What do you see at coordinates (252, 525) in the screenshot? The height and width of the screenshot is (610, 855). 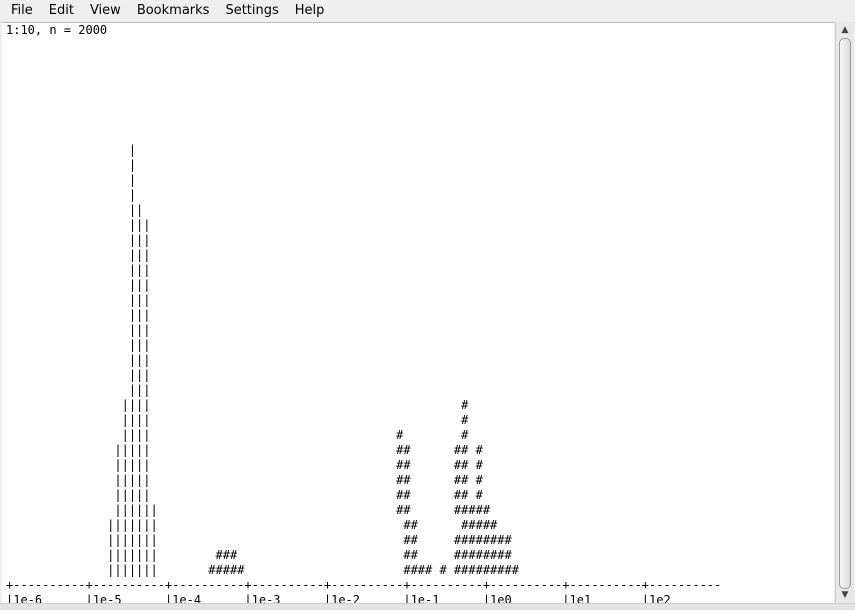 I see `terminal-line: ||||||| ## #####` at bounding box center [252, 525].